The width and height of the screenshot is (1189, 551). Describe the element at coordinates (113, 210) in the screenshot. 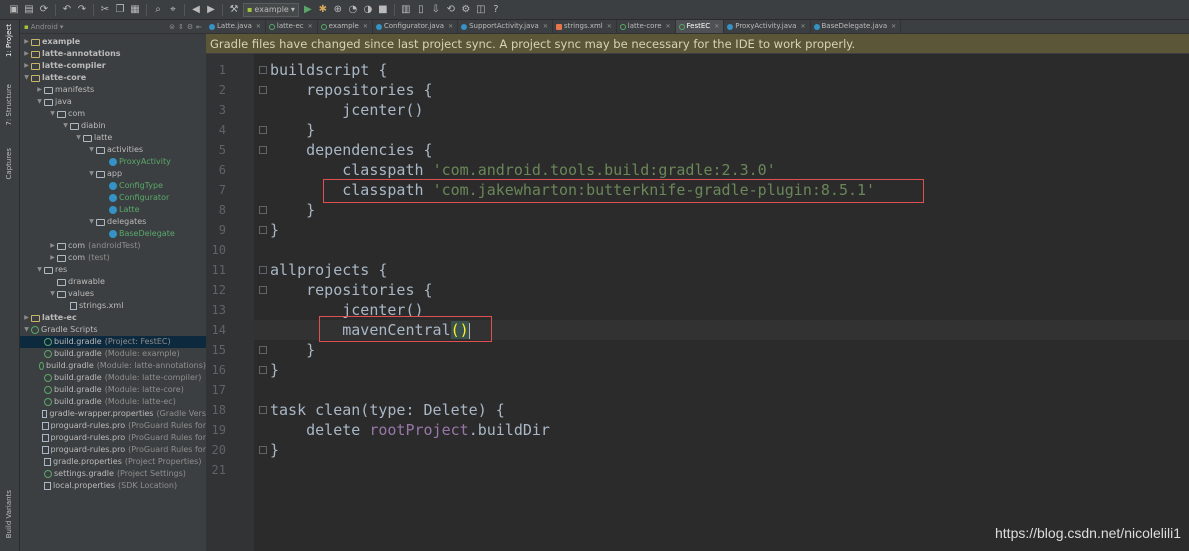

I see `tree-item: Latte` at that location.